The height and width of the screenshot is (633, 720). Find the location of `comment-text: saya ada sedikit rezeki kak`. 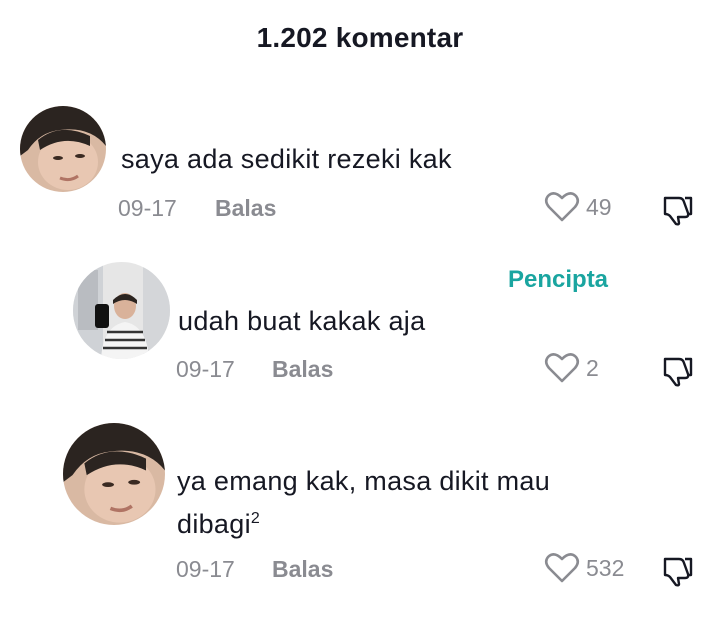

comment-text: saya ada sedikit rezeki kak is located at coordinates (286, 159).